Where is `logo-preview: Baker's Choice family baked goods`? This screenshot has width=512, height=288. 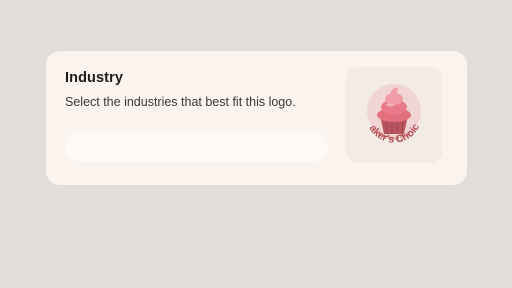
logo-preview: Baker's Choice family baked goods is located at coordinates (394, 115).